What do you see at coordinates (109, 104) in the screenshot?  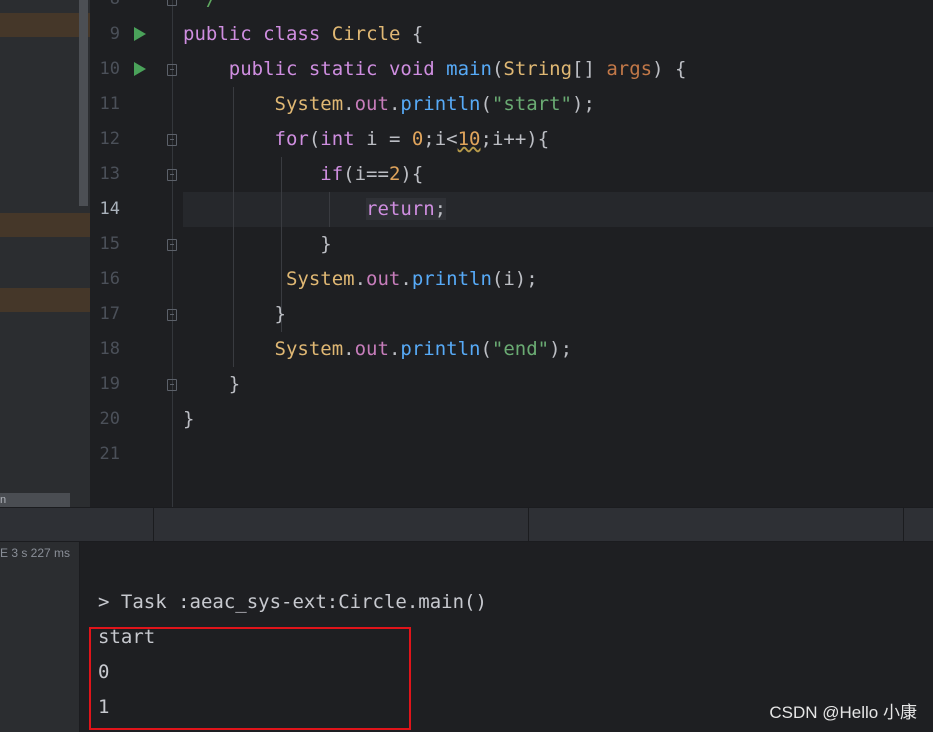 I see `line-number: 11` at bounding box center [109, 104].